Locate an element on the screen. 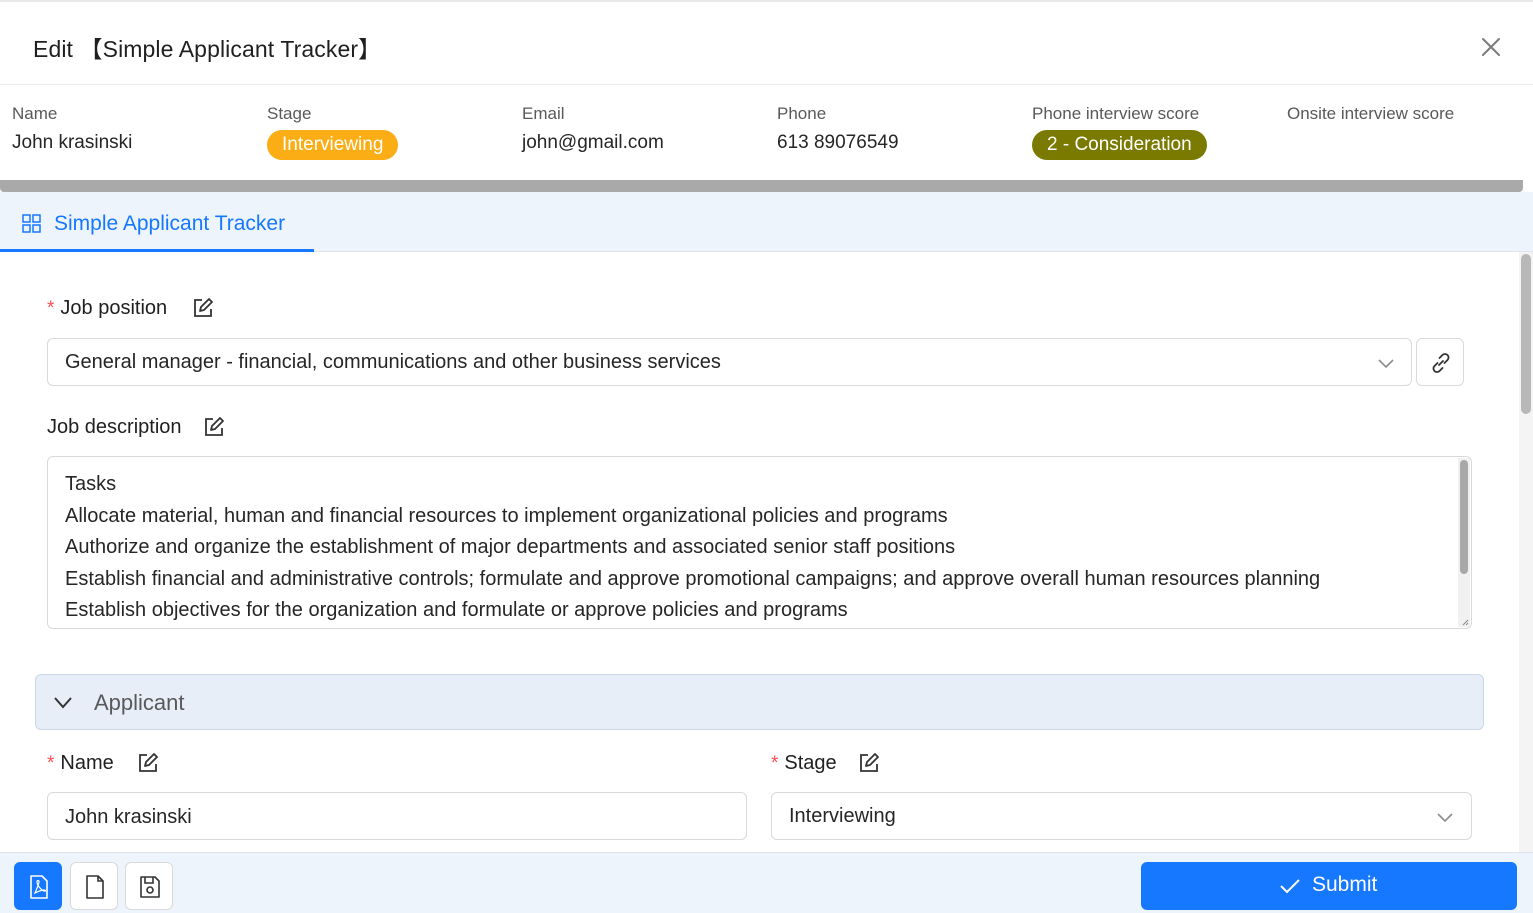 This screenshot has height=913, width=1533. file-icon is located at coordinates (95, 887).